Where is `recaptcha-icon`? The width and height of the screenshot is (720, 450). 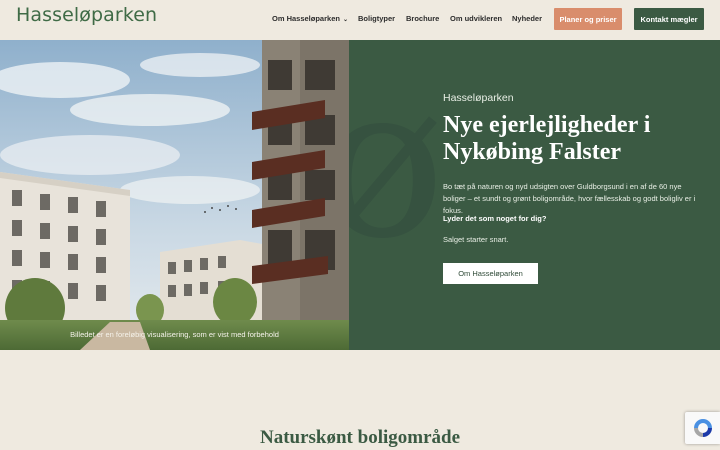 recaptcha-icon is located at coordinates (702, 428).